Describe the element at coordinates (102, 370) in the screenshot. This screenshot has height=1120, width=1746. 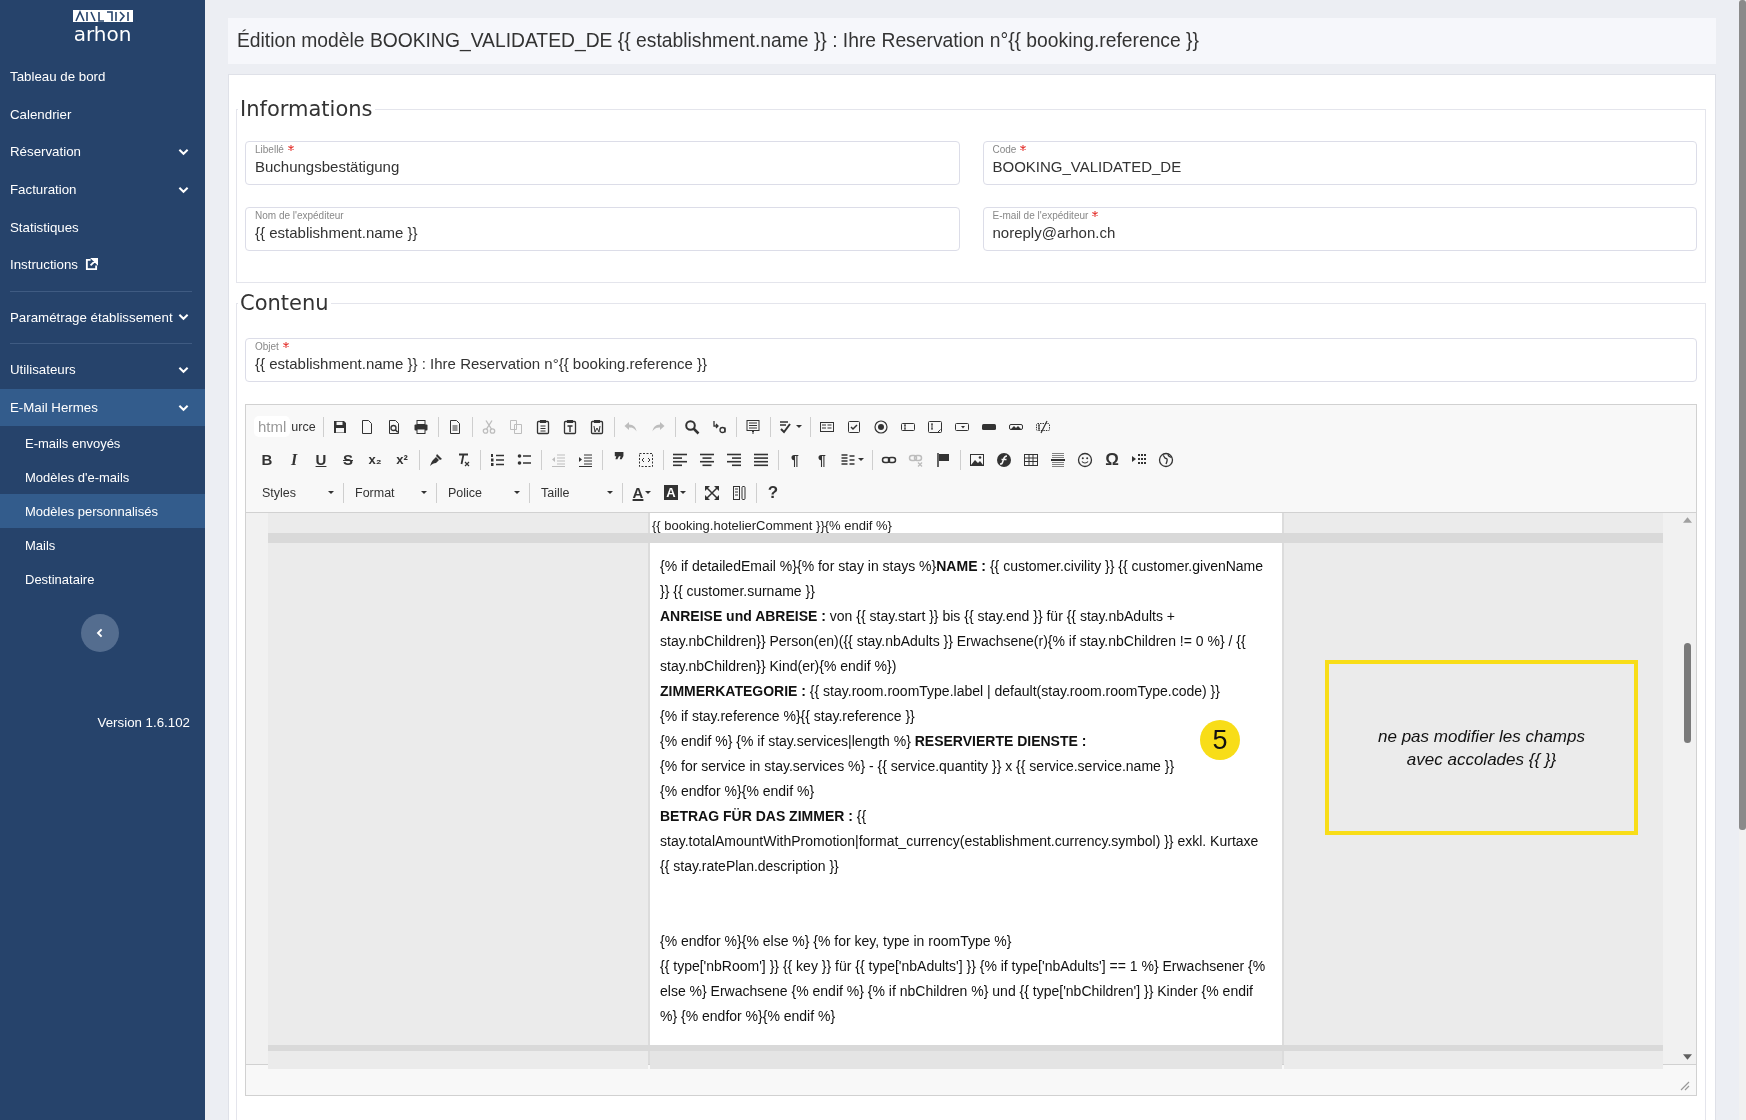
I see `sidebar-item: Utilisateurs` at that location.